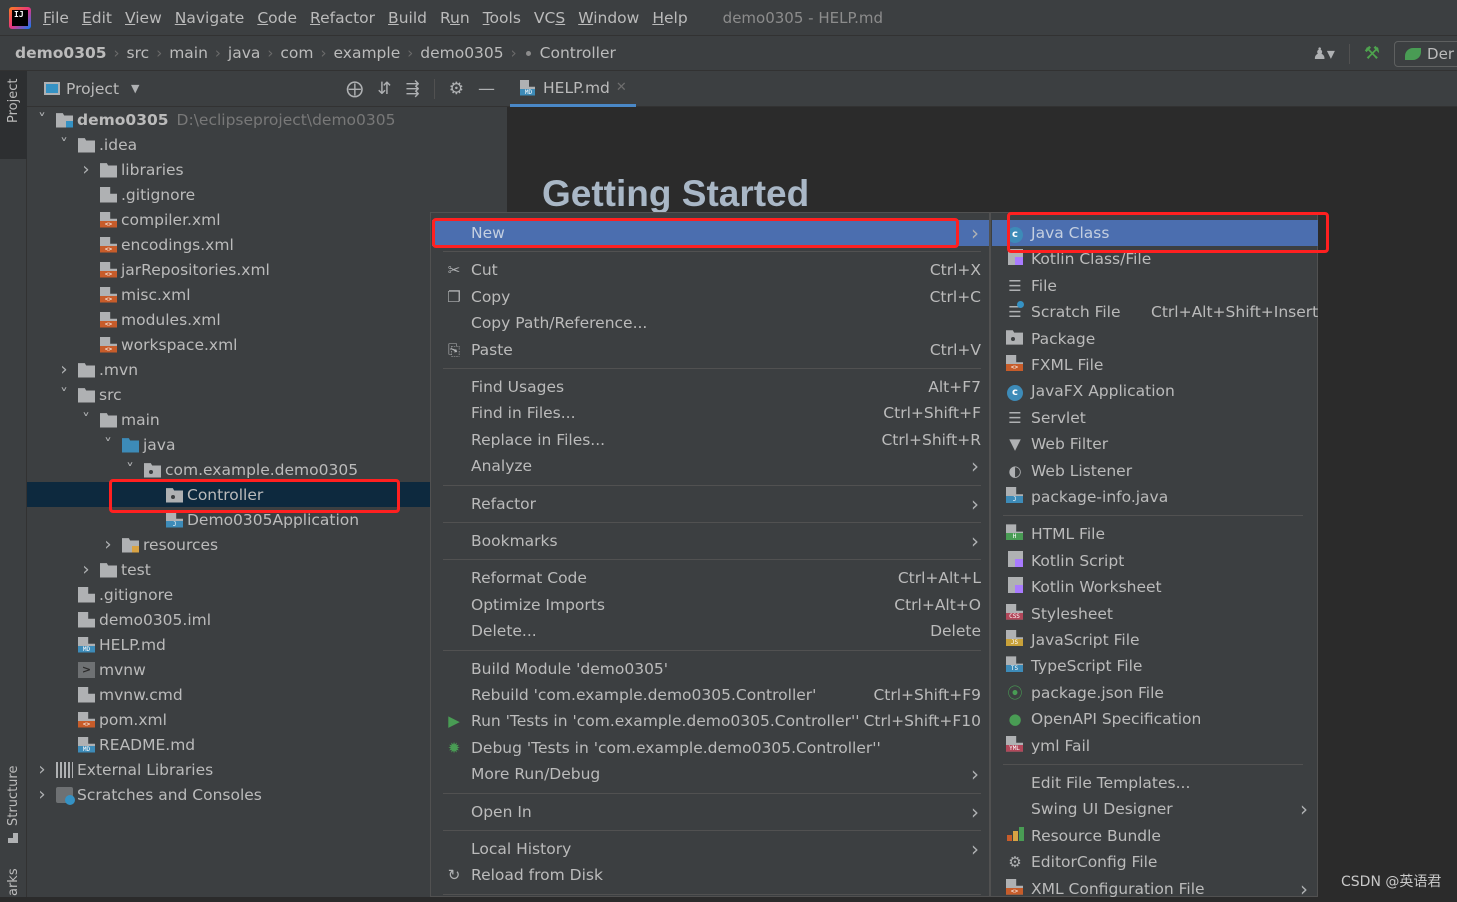 This screenshot has width=1457, height=902. Describe the element at coordinates (1155, 444) in the screenshot. I see `menu-item-web-filter: ▼ Web Filter` at that location.